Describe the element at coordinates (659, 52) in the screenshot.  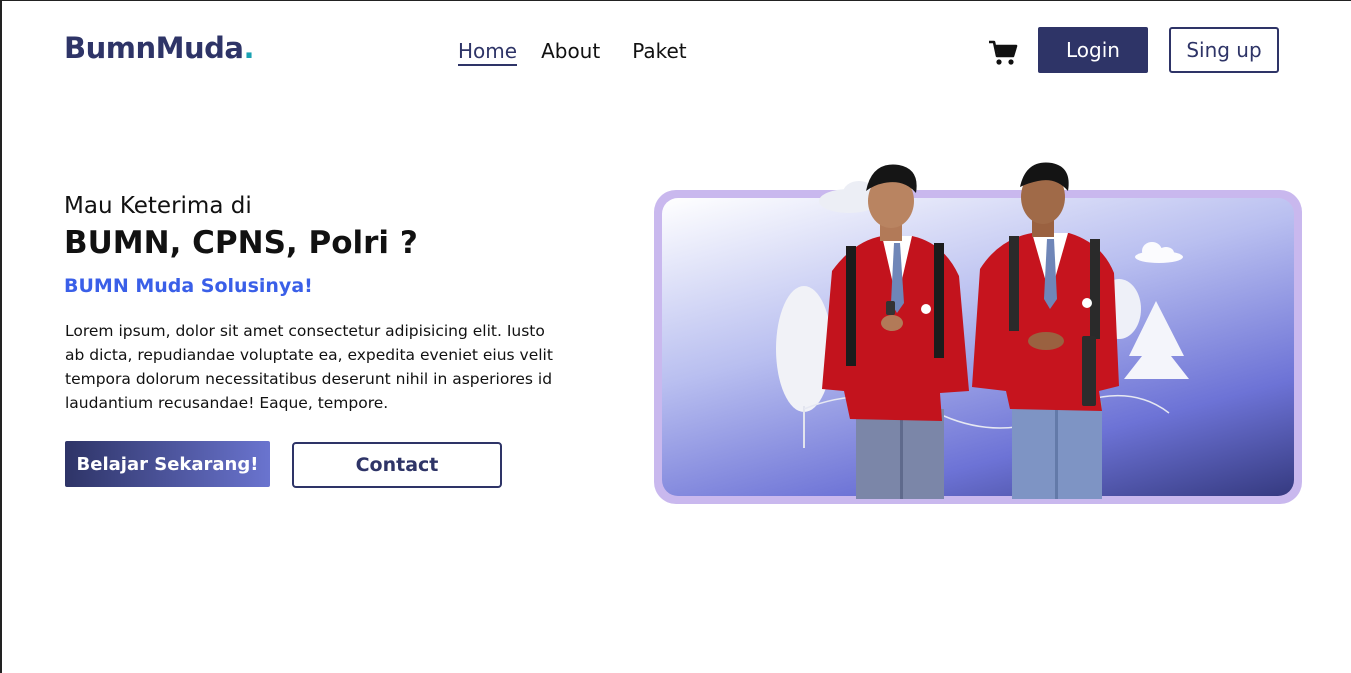
I see `nav-paket: Paket` at that location.